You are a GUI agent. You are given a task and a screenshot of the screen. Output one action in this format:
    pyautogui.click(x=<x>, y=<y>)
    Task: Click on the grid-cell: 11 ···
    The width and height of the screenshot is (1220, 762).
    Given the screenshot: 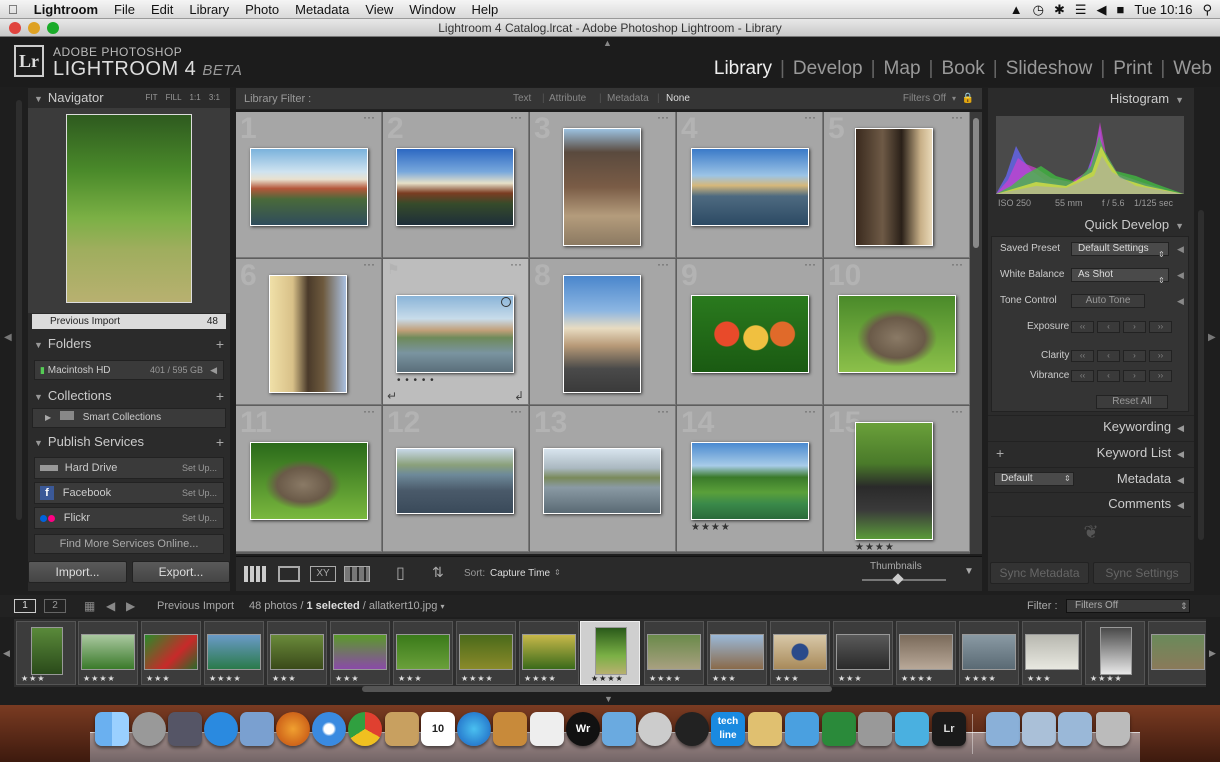 What is the action you would take?
    pyautogui.click(x=309, y=478)
    